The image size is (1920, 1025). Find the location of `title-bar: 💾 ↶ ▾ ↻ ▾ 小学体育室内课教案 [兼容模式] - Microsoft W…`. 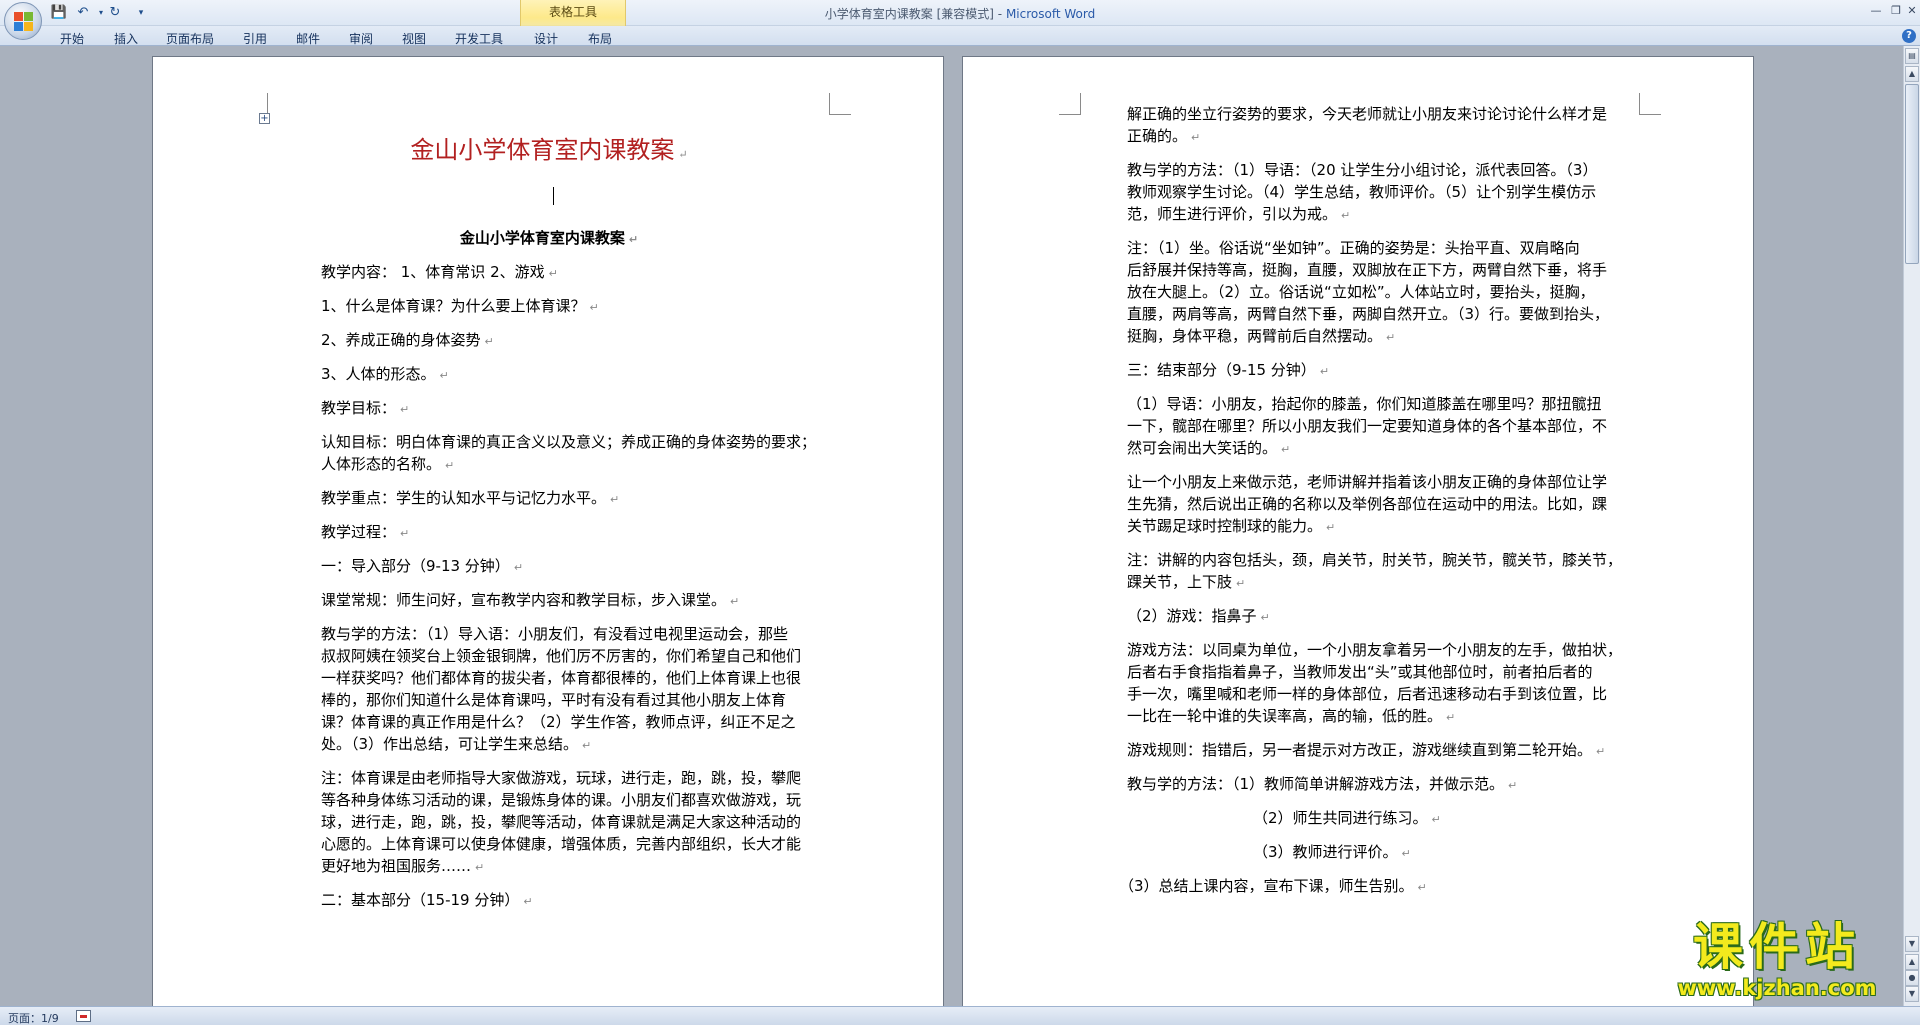

title-bar: 💾 ↶ ▾ ↻ ▾ 小学体育室内课教案 [兼容模式] - Microsoft W… is located at coordinates (960, 13).